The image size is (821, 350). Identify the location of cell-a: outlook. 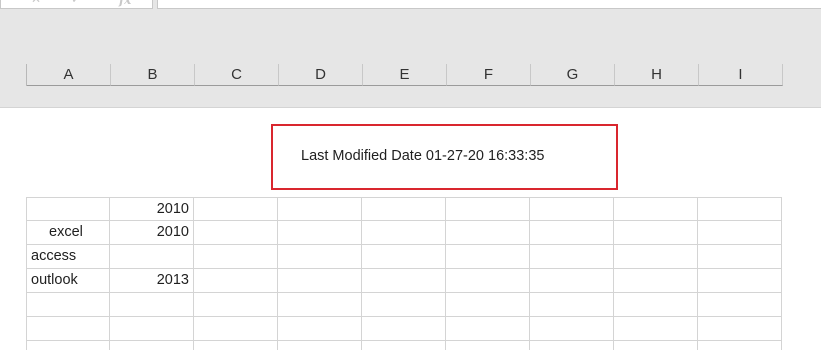
(68, 281).